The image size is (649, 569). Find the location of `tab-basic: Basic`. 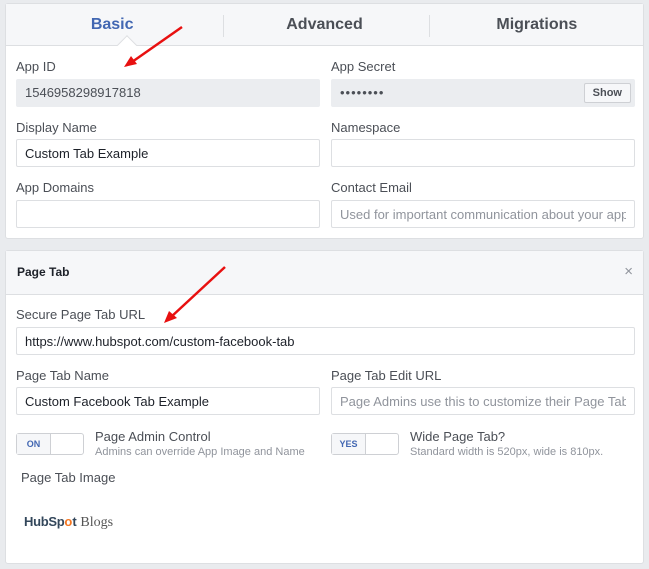

tab-basic: Basic is located at coordinates (112, 24).